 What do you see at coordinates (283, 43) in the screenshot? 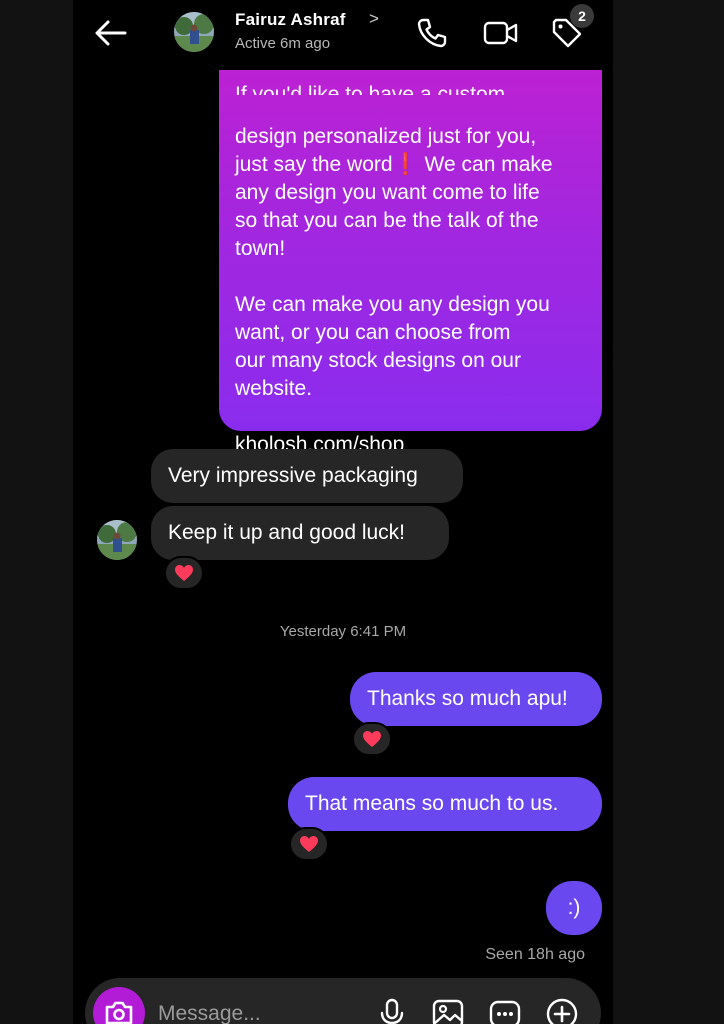
I see `contact-status: Active 6m ago` at bounding box center [283, 43].